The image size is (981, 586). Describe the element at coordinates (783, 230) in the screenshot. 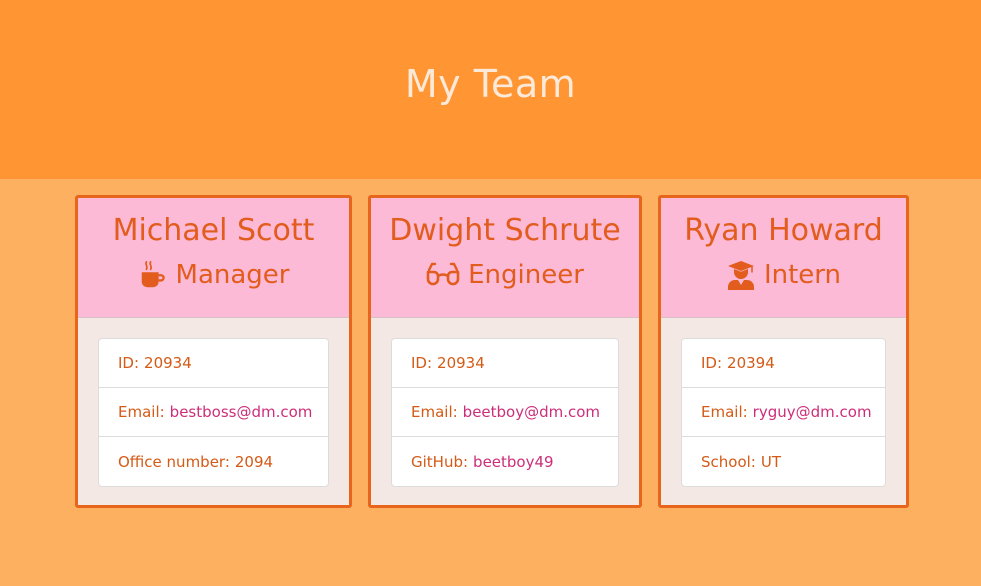

I see `employee-name: Ryan Howard` at that location.